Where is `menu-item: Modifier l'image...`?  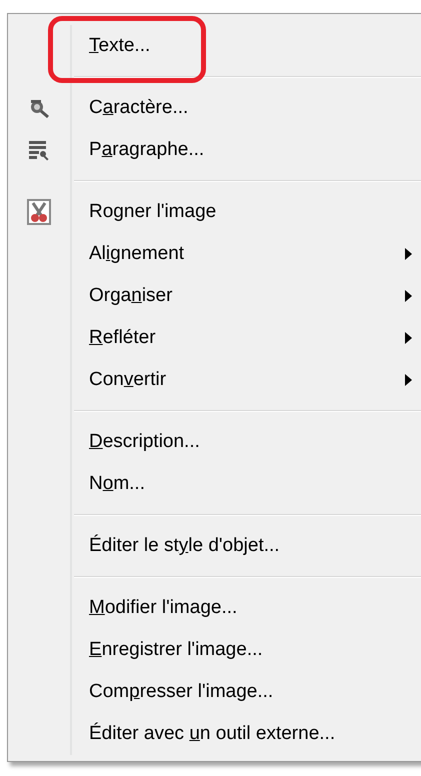 menu-item: Modifier l'image... is located at coordinates (163, 608).